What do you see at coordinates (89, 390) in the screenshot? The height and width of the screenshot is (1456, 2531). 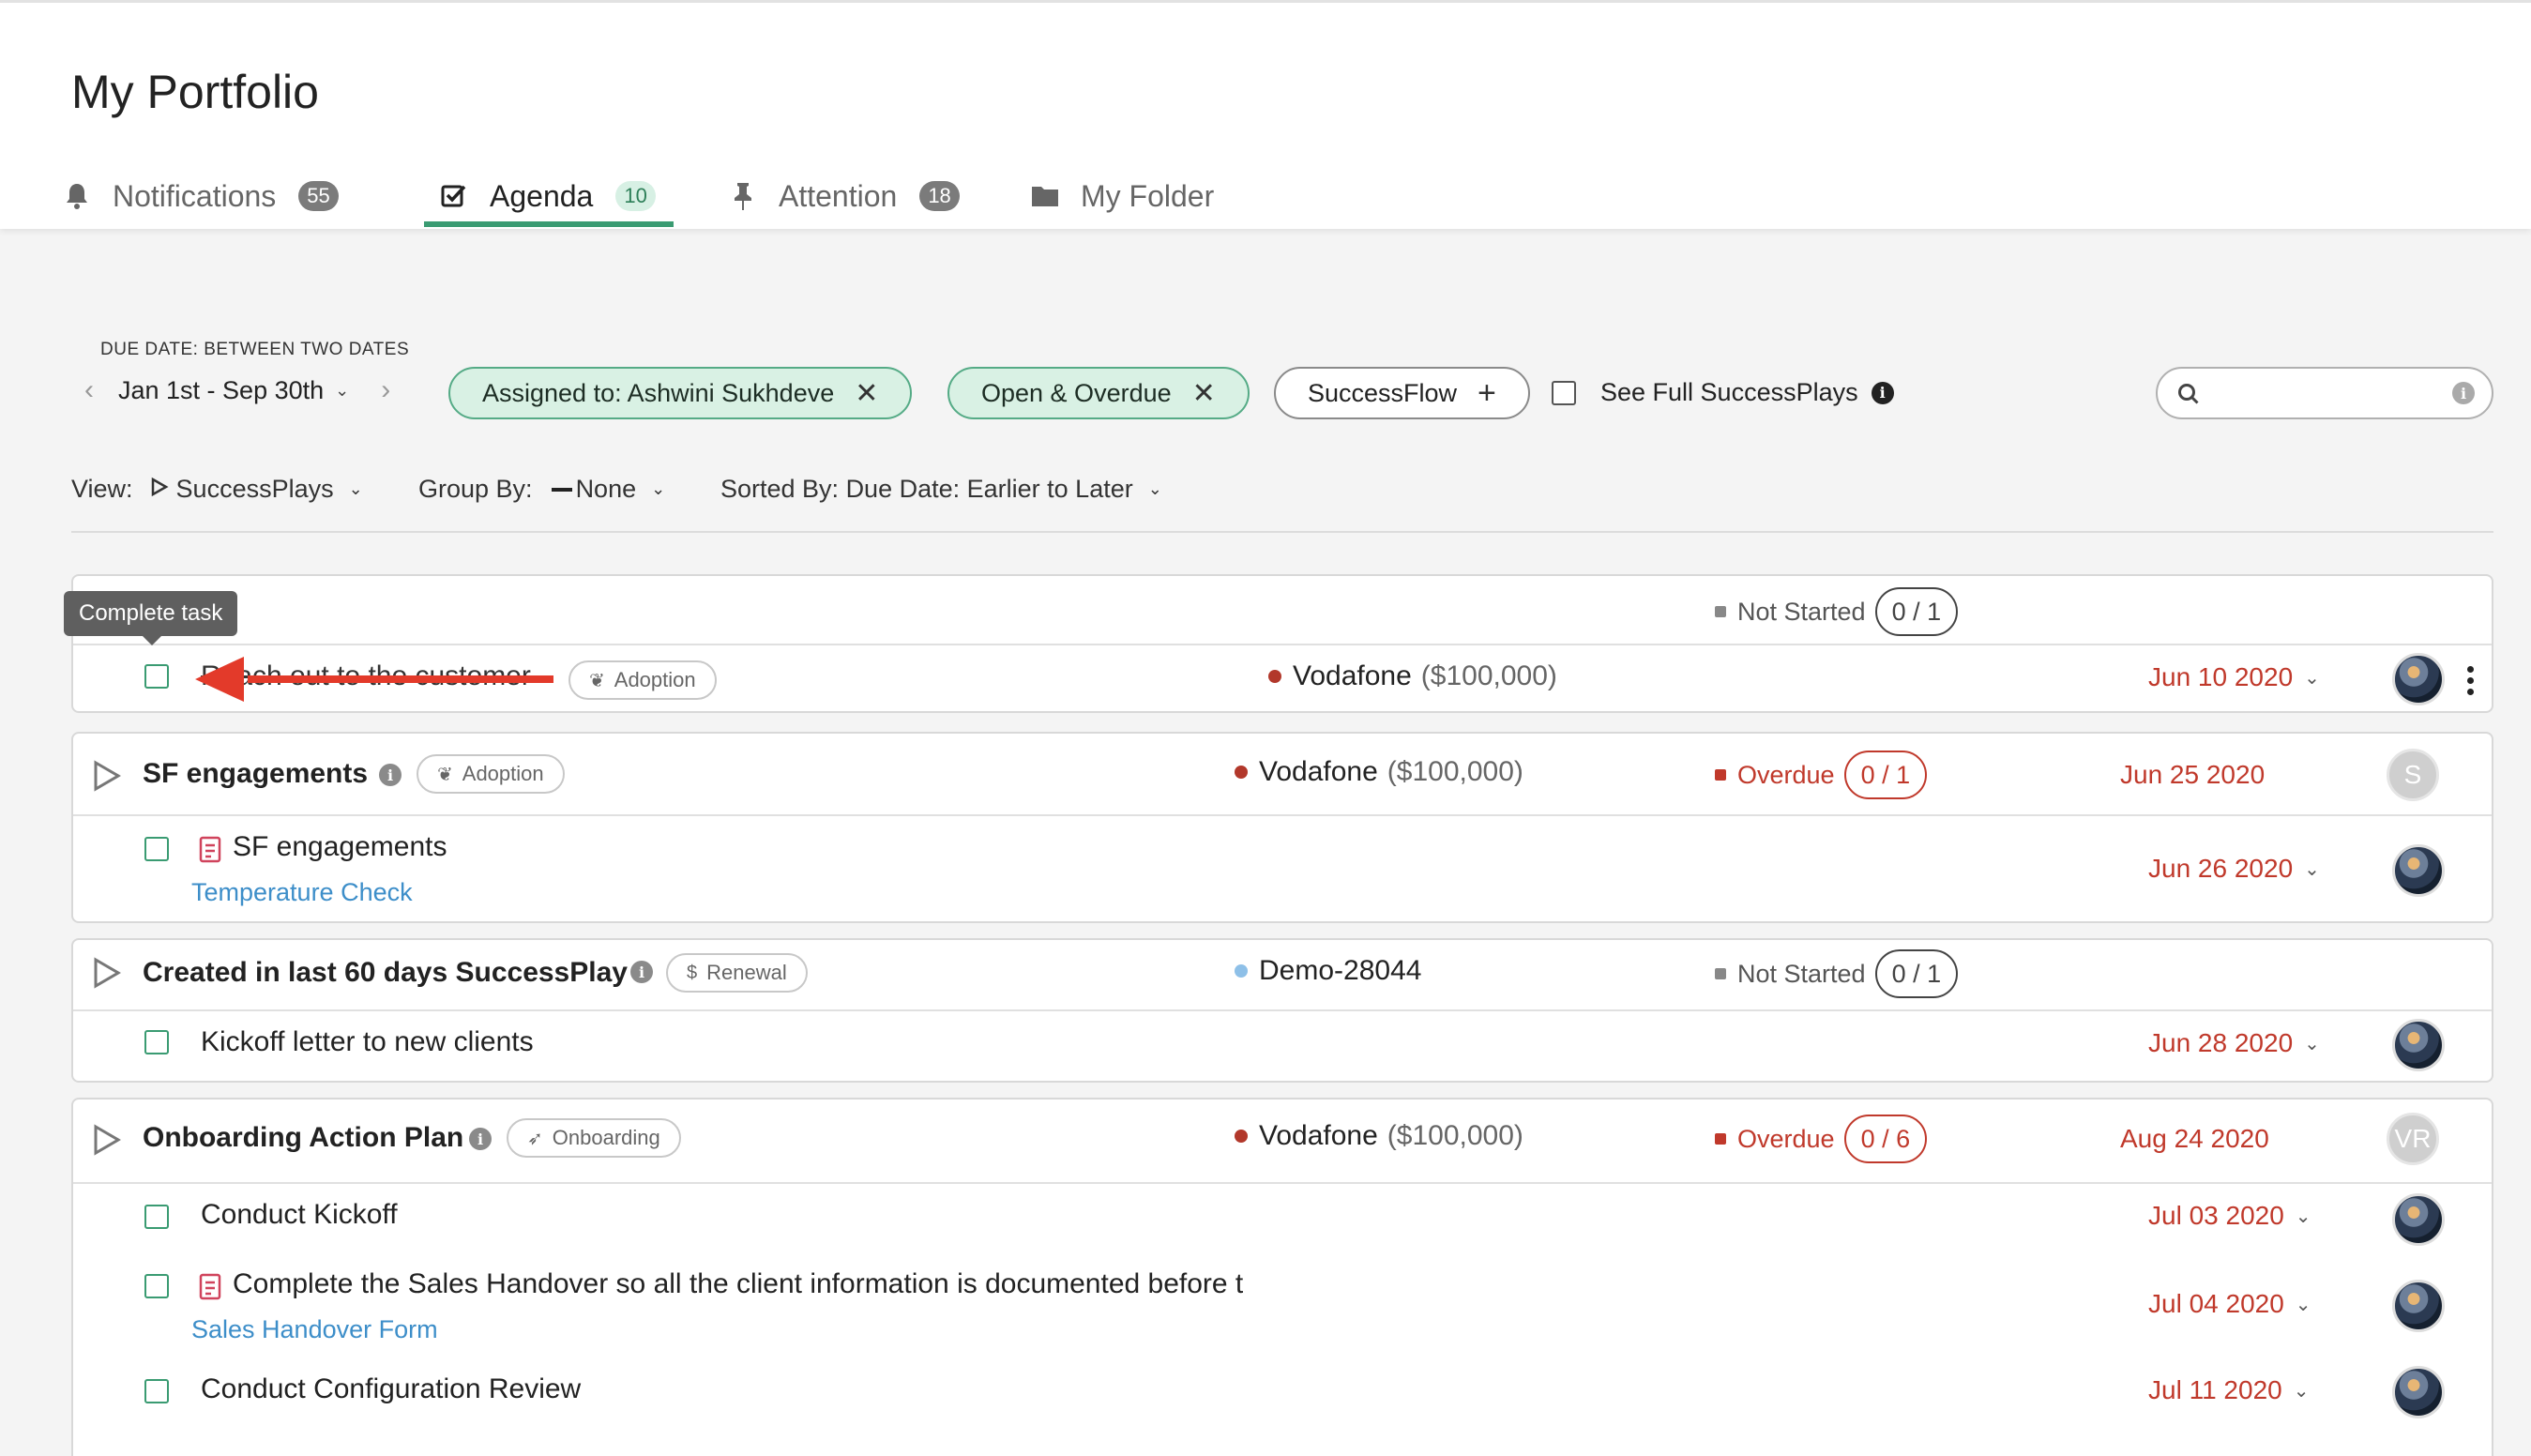 I see `chevron-left-icon: ‹` at bounding box center [89, 390].